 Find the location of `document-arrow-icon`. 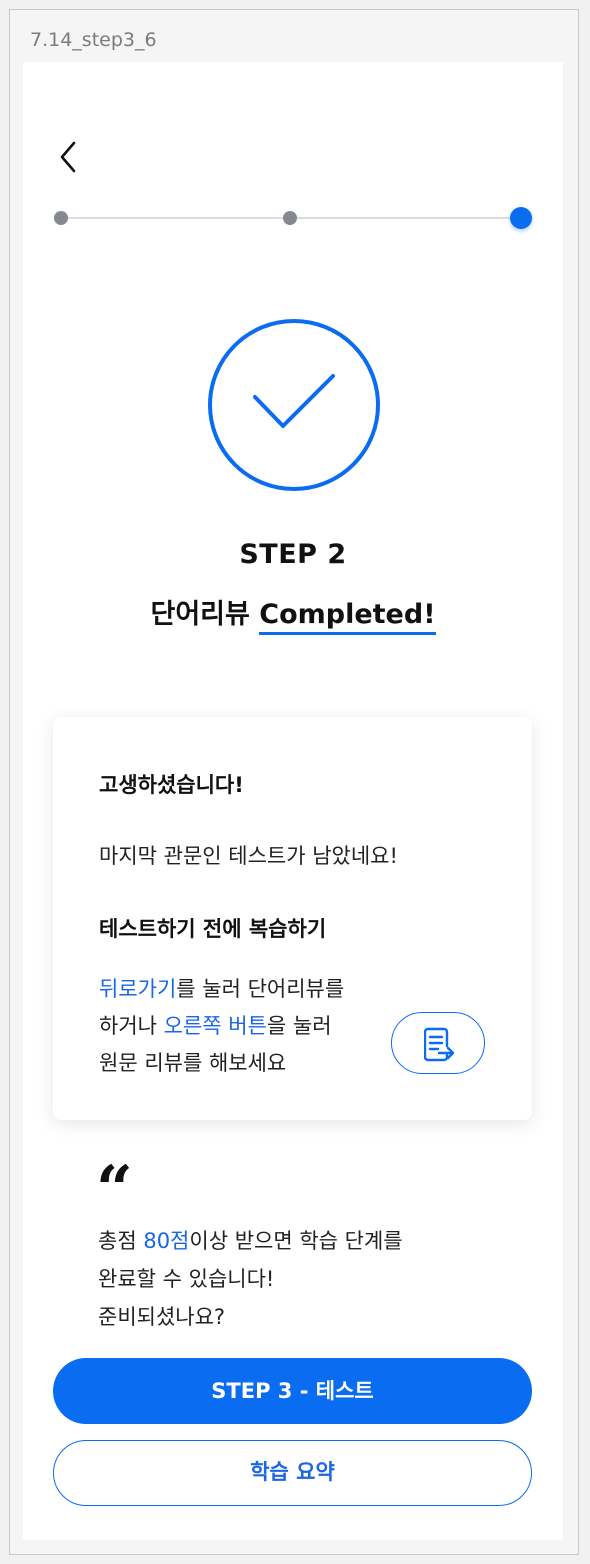

document-arrow-icon is located at coordinates (439, 1044).